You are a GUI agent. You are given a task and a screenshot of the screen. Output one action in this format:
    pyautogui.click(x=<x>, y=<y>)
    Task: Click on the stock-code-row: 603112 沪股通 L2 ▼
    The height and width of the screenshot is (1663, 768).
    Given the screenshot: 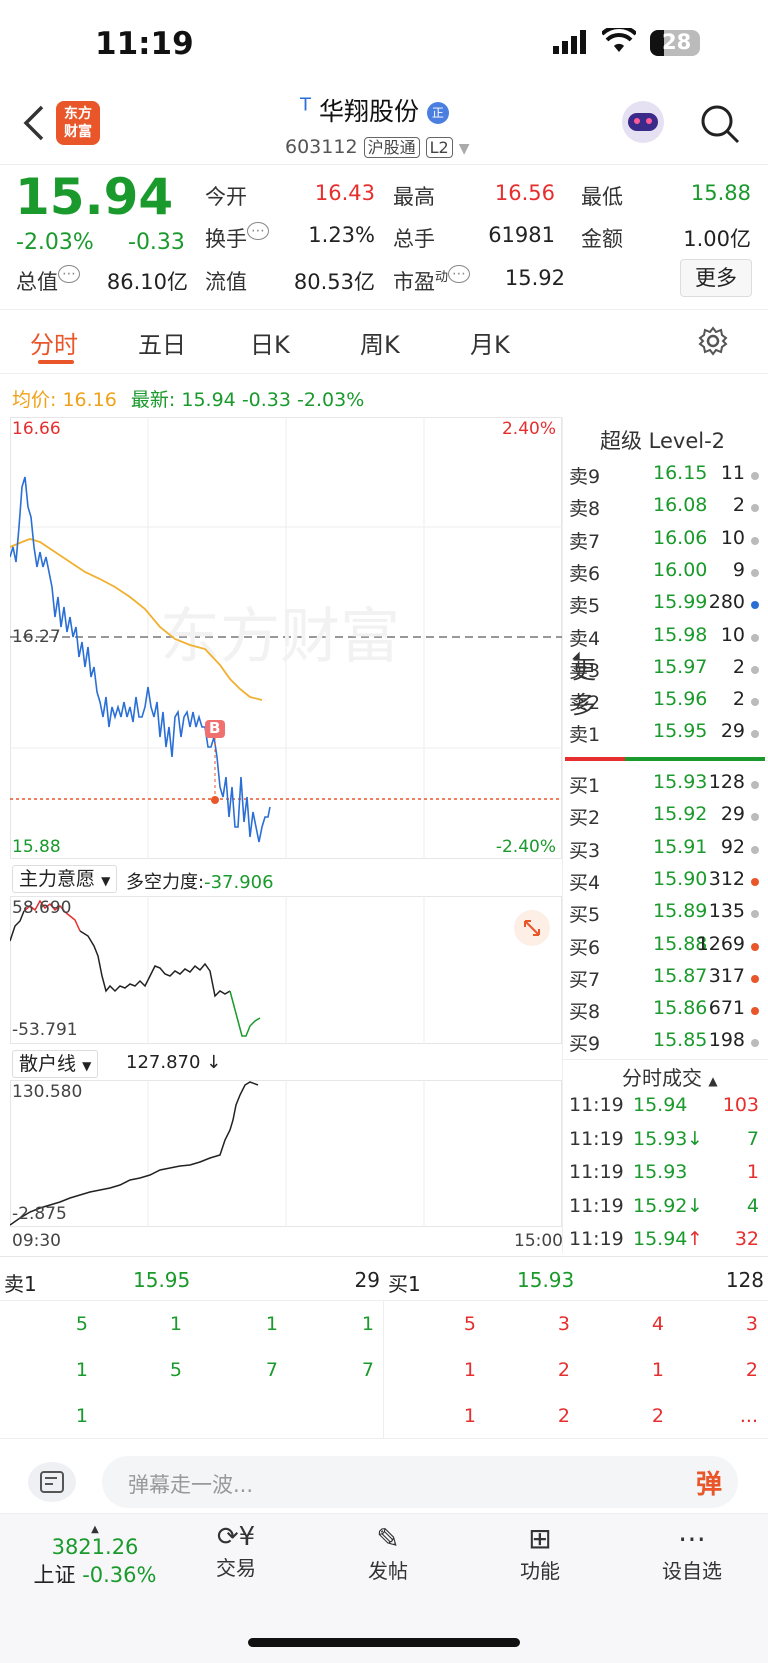 What is the action you would take?
    pyautogui.click(x=377, y=146)
    